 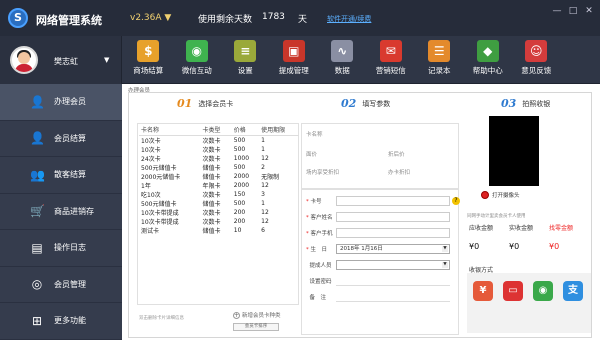 I want to click on table-cell: 10次卡, so click(x=151, y=141).